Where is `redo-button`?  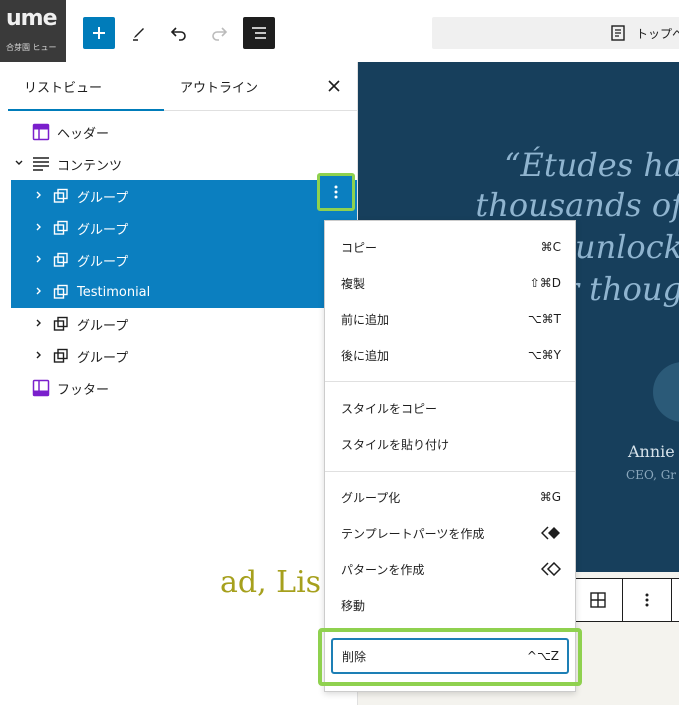
redo-button is located at coordinates (219, 33).